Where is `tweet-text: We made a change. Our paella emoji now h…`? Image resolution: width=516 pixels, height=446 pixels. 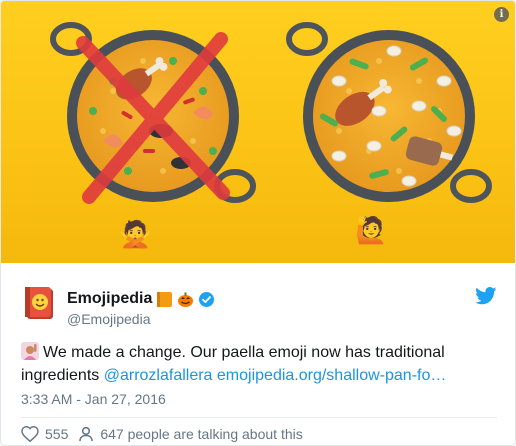 tweet-text: We made a change. Our paella emoji now h… is located at coordinates (259, 364).